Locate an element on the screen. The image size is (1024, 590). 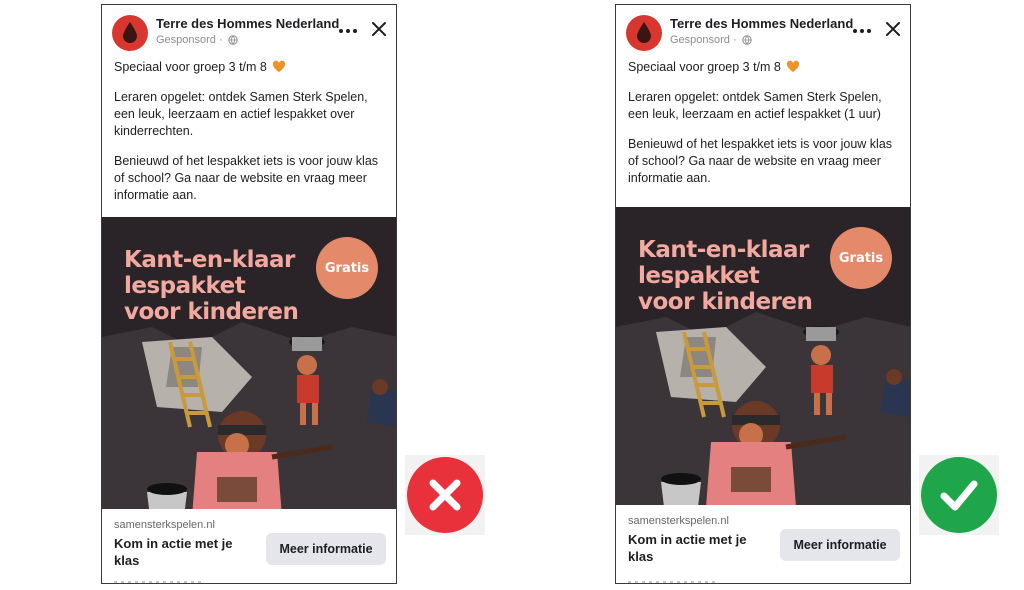
verdict-wrong is located at coordinates (445, 495).